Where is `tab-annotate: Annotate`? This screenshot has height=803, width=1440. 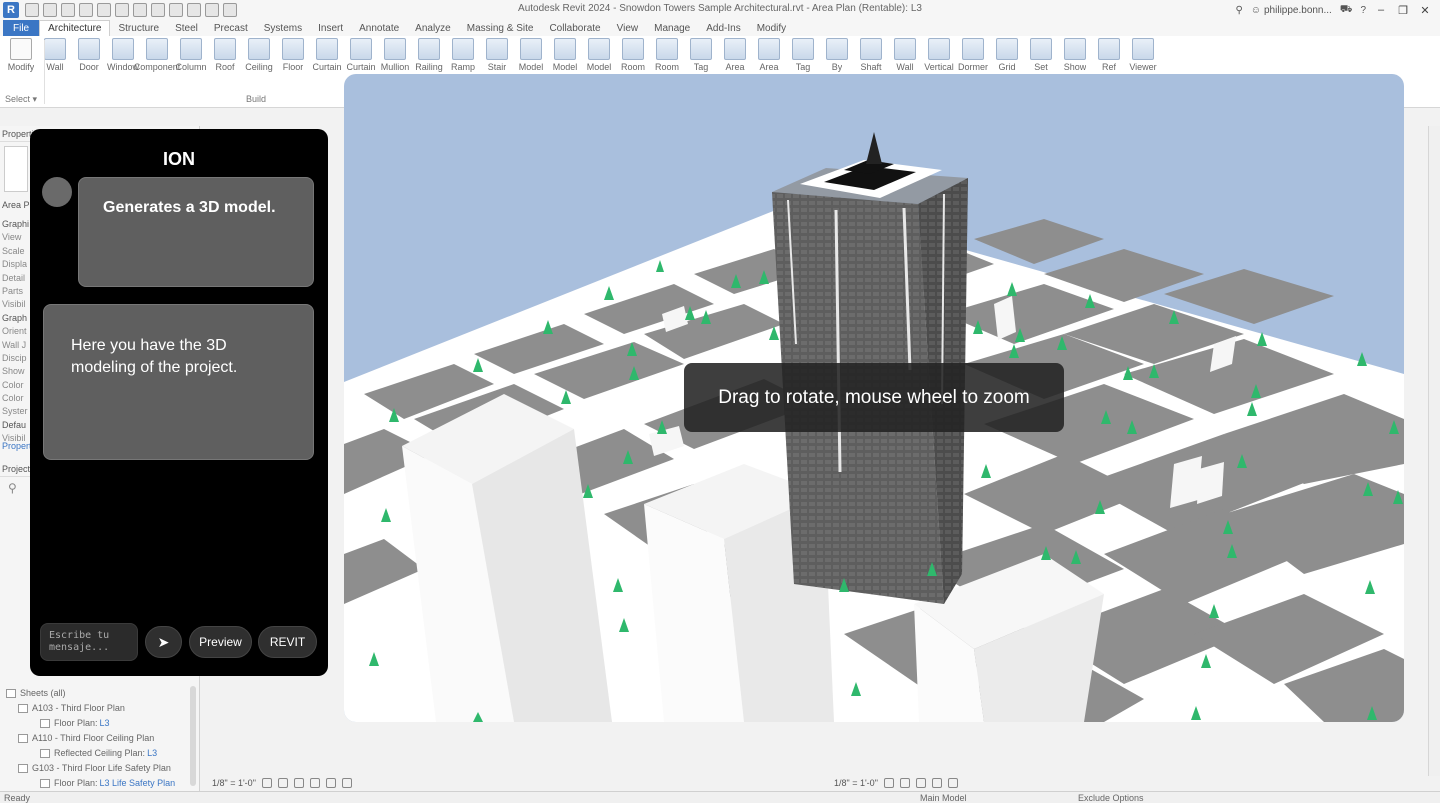 tab-annotate: Annotate is located at coordinates (379, 28).